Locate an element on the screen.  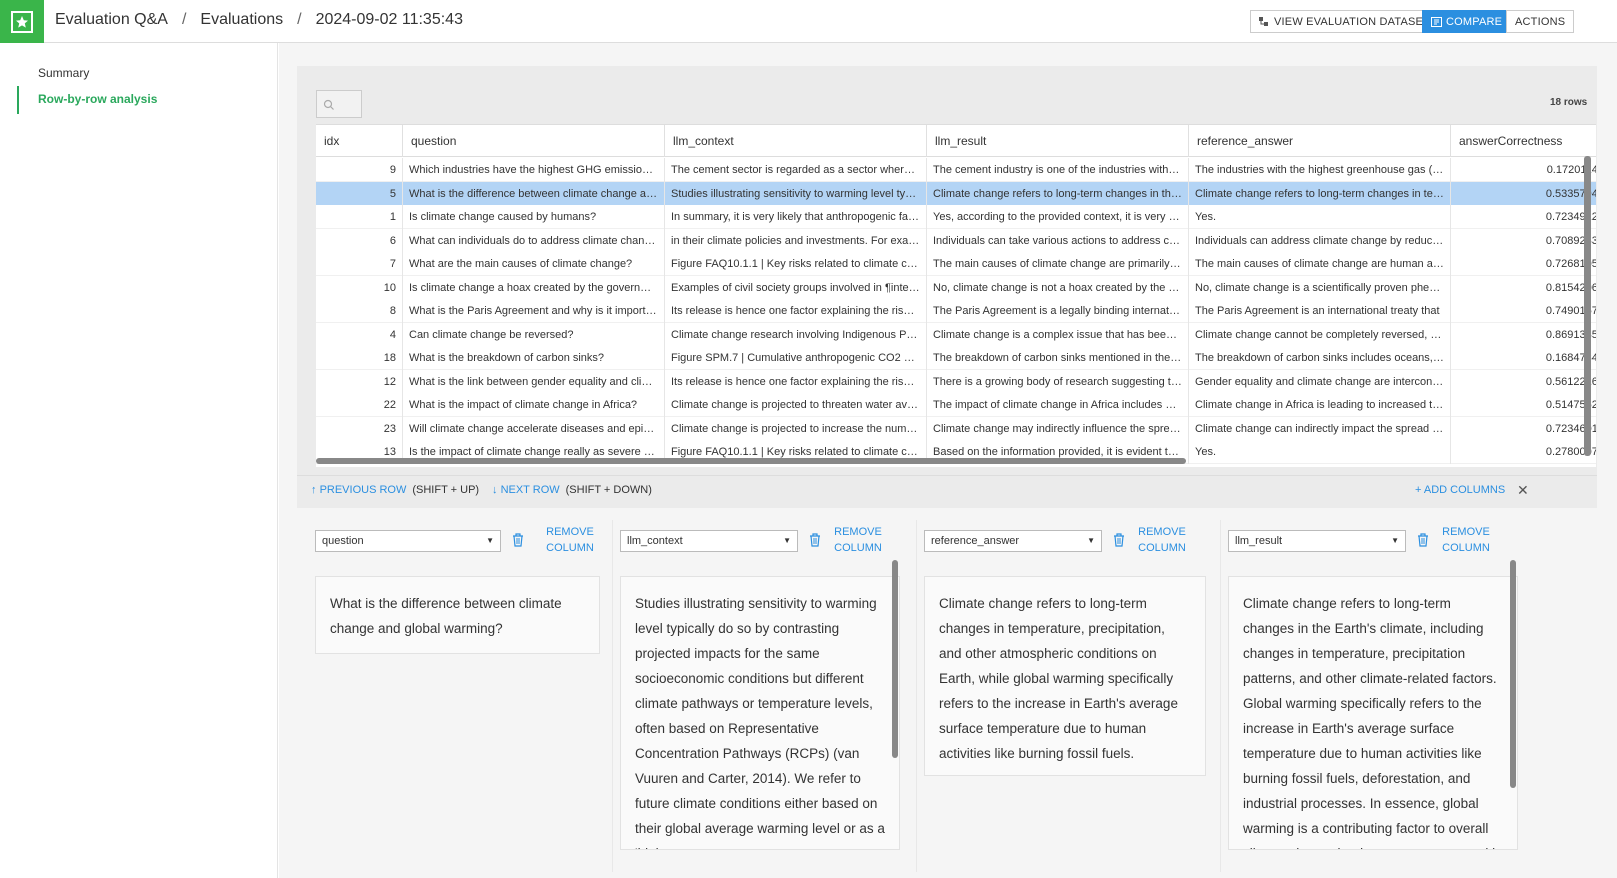
table-cell-answer-correctness: 0.72349227 is located at coordinates (1523, 217).